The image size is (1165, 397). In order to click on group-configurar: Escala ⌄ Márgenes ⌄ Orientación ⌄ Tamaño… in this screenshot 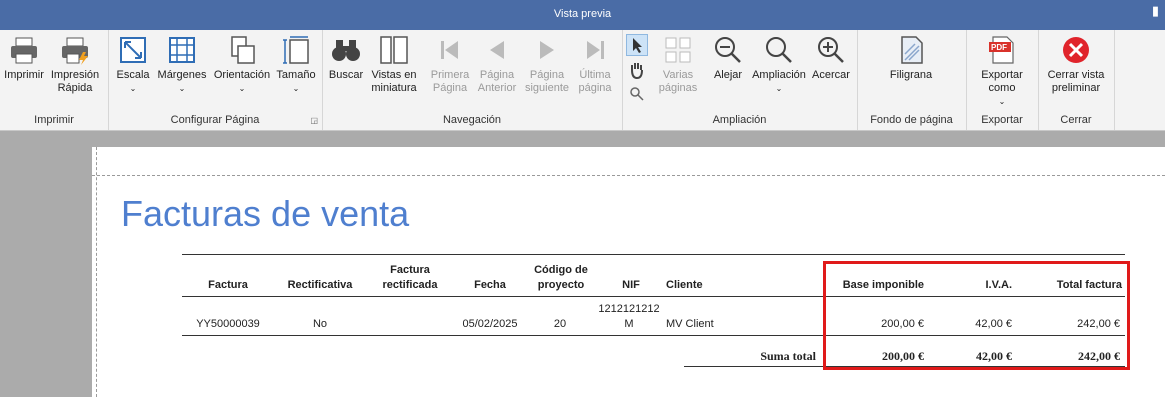, I will do `click(215, 80)`.